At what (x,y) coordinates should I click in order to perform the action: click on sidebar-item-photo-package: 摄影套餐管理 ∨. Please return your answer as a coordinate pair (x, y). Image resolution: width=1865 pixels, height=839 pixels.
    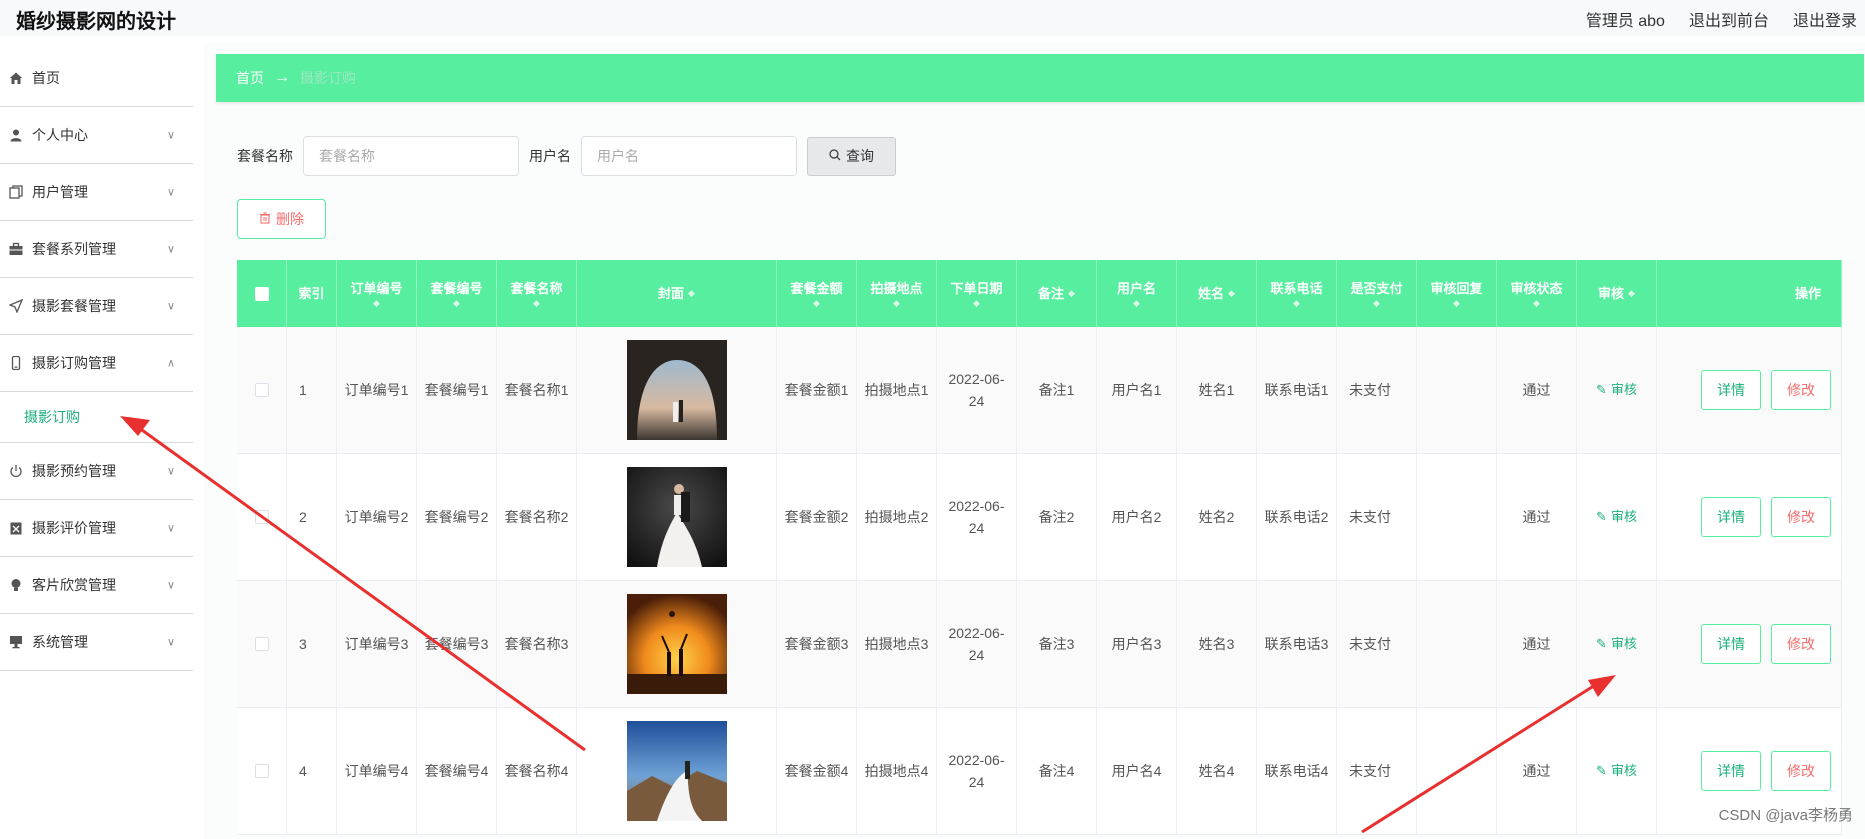
    Looking at the image, I should click on (96, 306).